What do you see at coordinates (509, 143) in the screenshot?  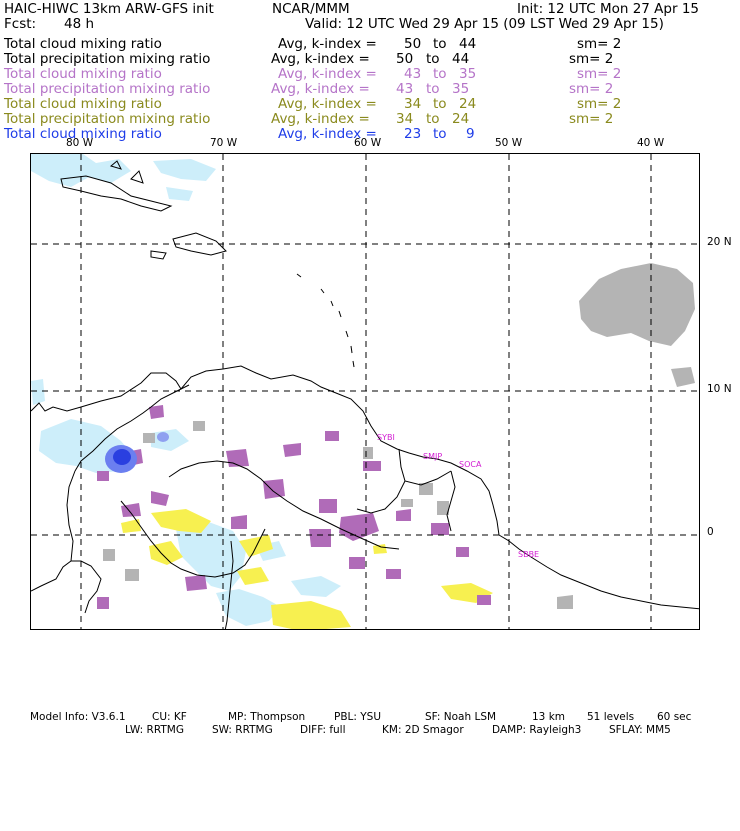 I see `lon-label-50w: 50 W` at bounding box center [509, 143].